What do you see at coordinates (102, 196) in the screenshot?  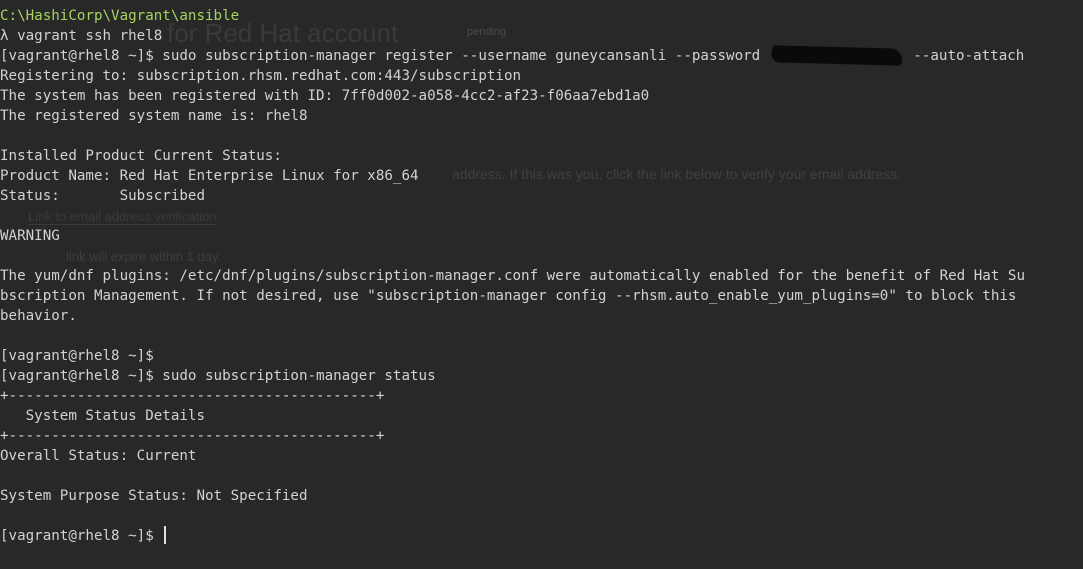 I see `terminal-line: Status: Subscribed` at bounding box center [102, 196].